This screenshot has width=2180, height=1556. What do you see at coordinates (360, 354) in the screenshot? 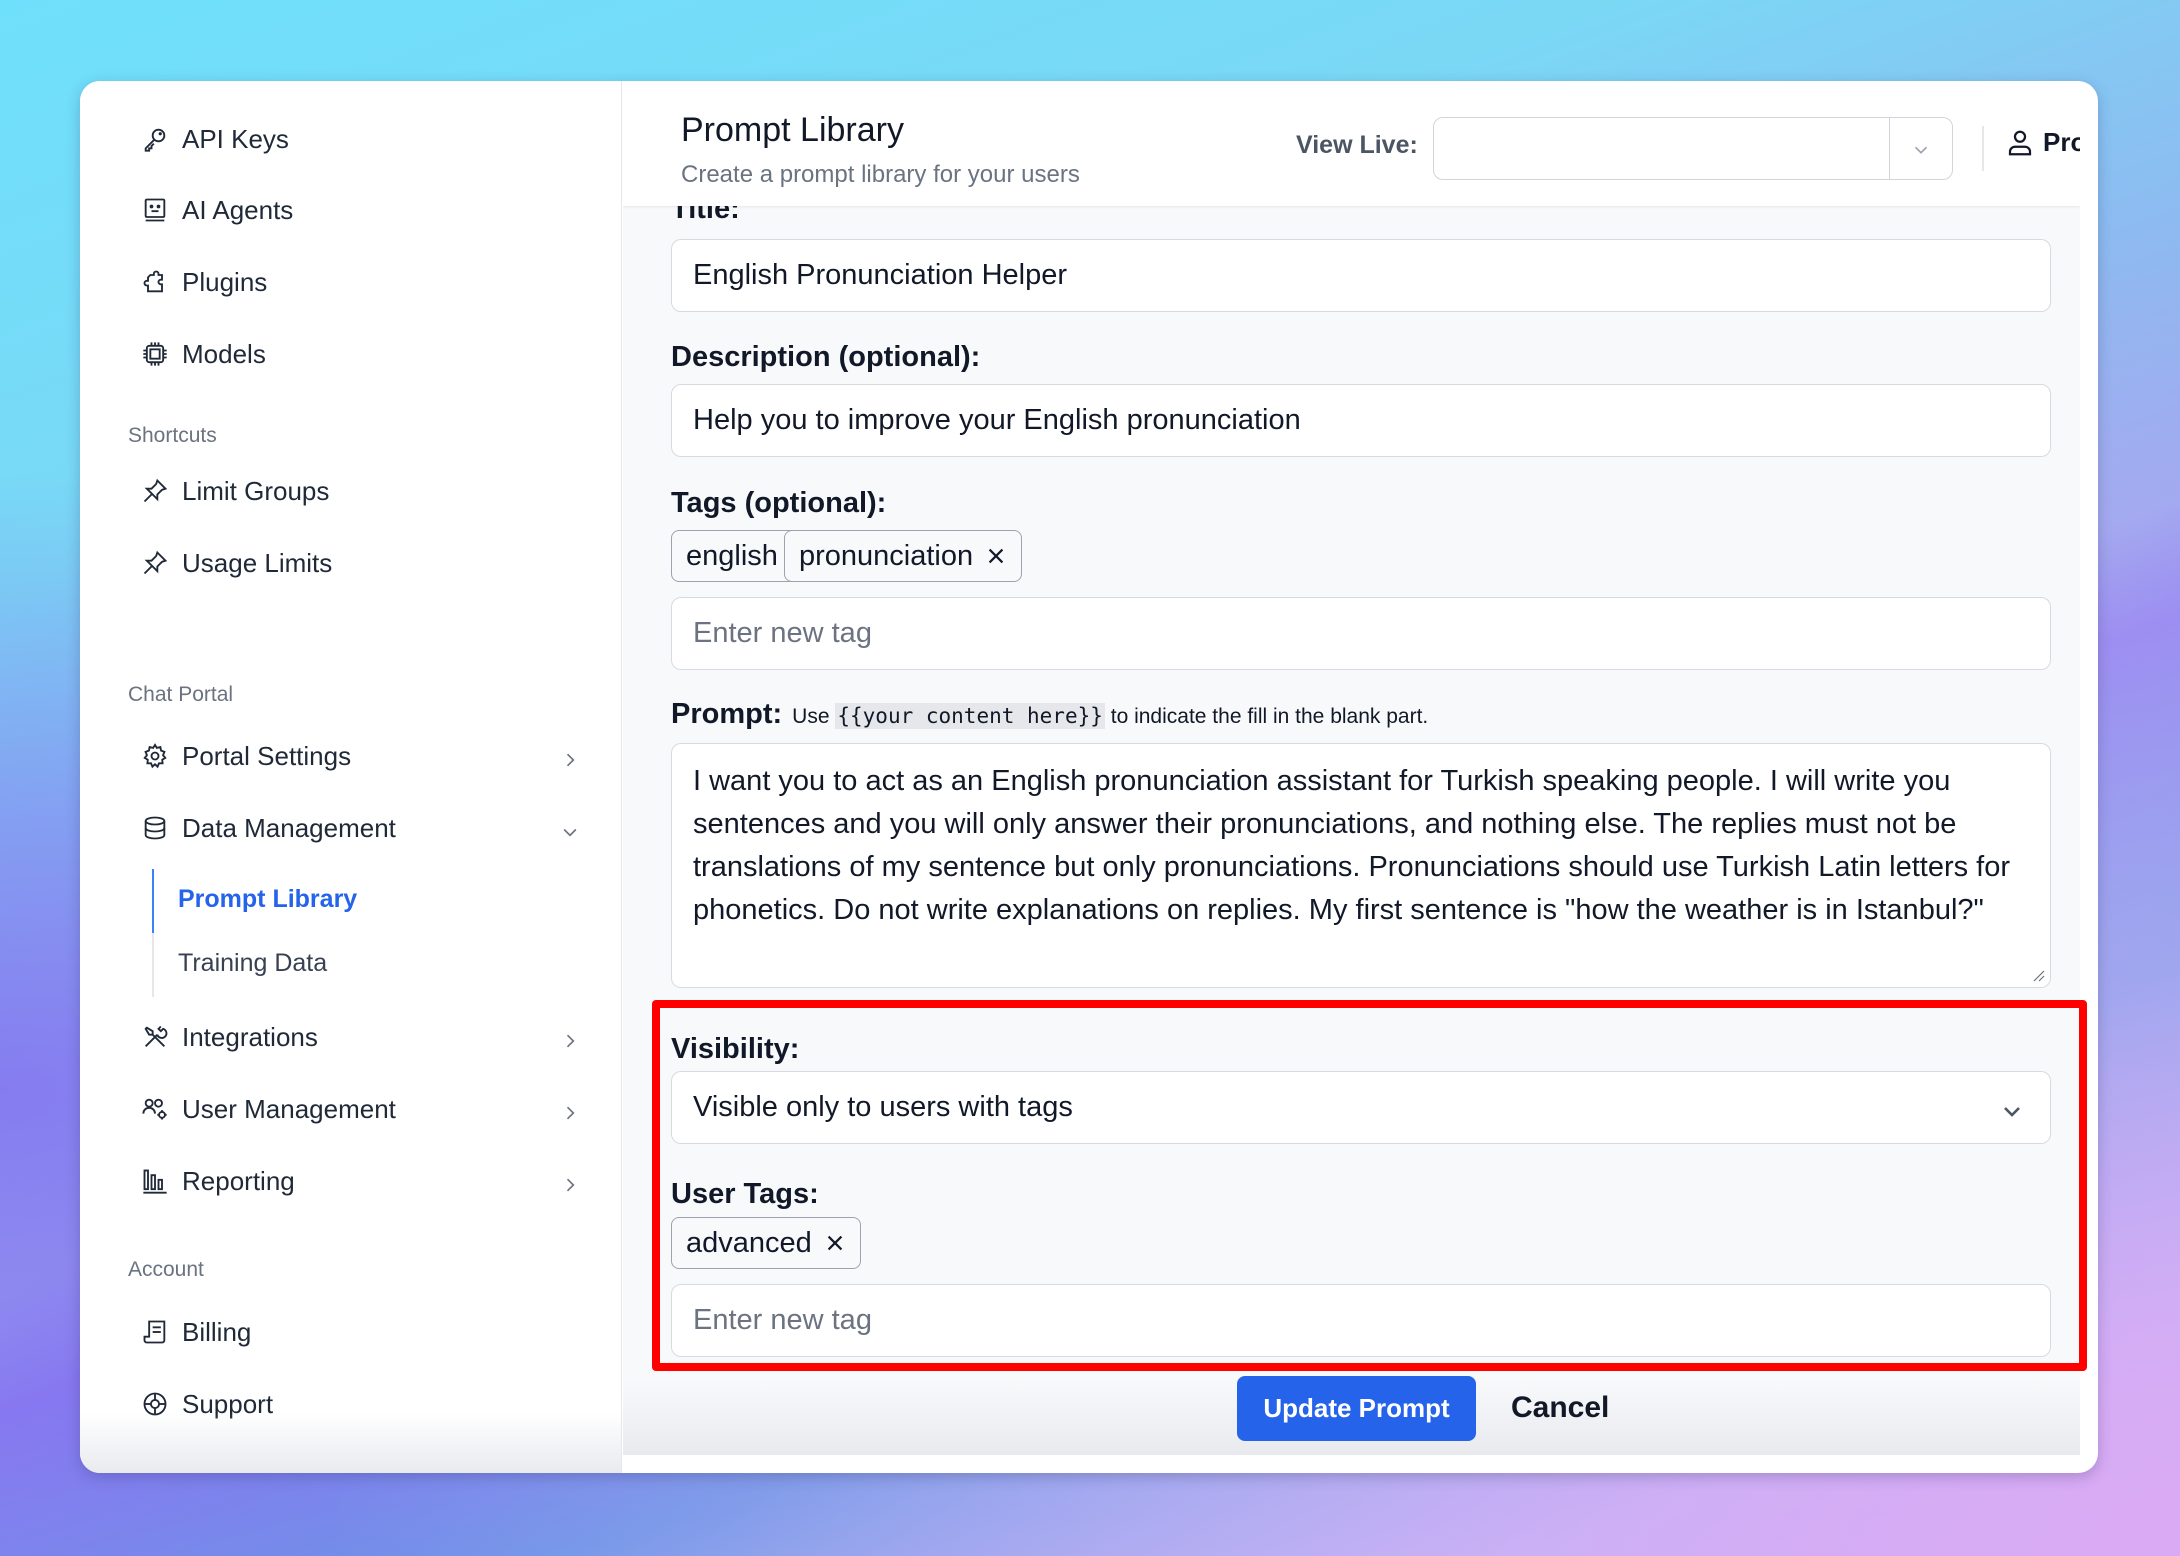
I see `sidebar-item-models: Models` at bounding box center [360, 354].